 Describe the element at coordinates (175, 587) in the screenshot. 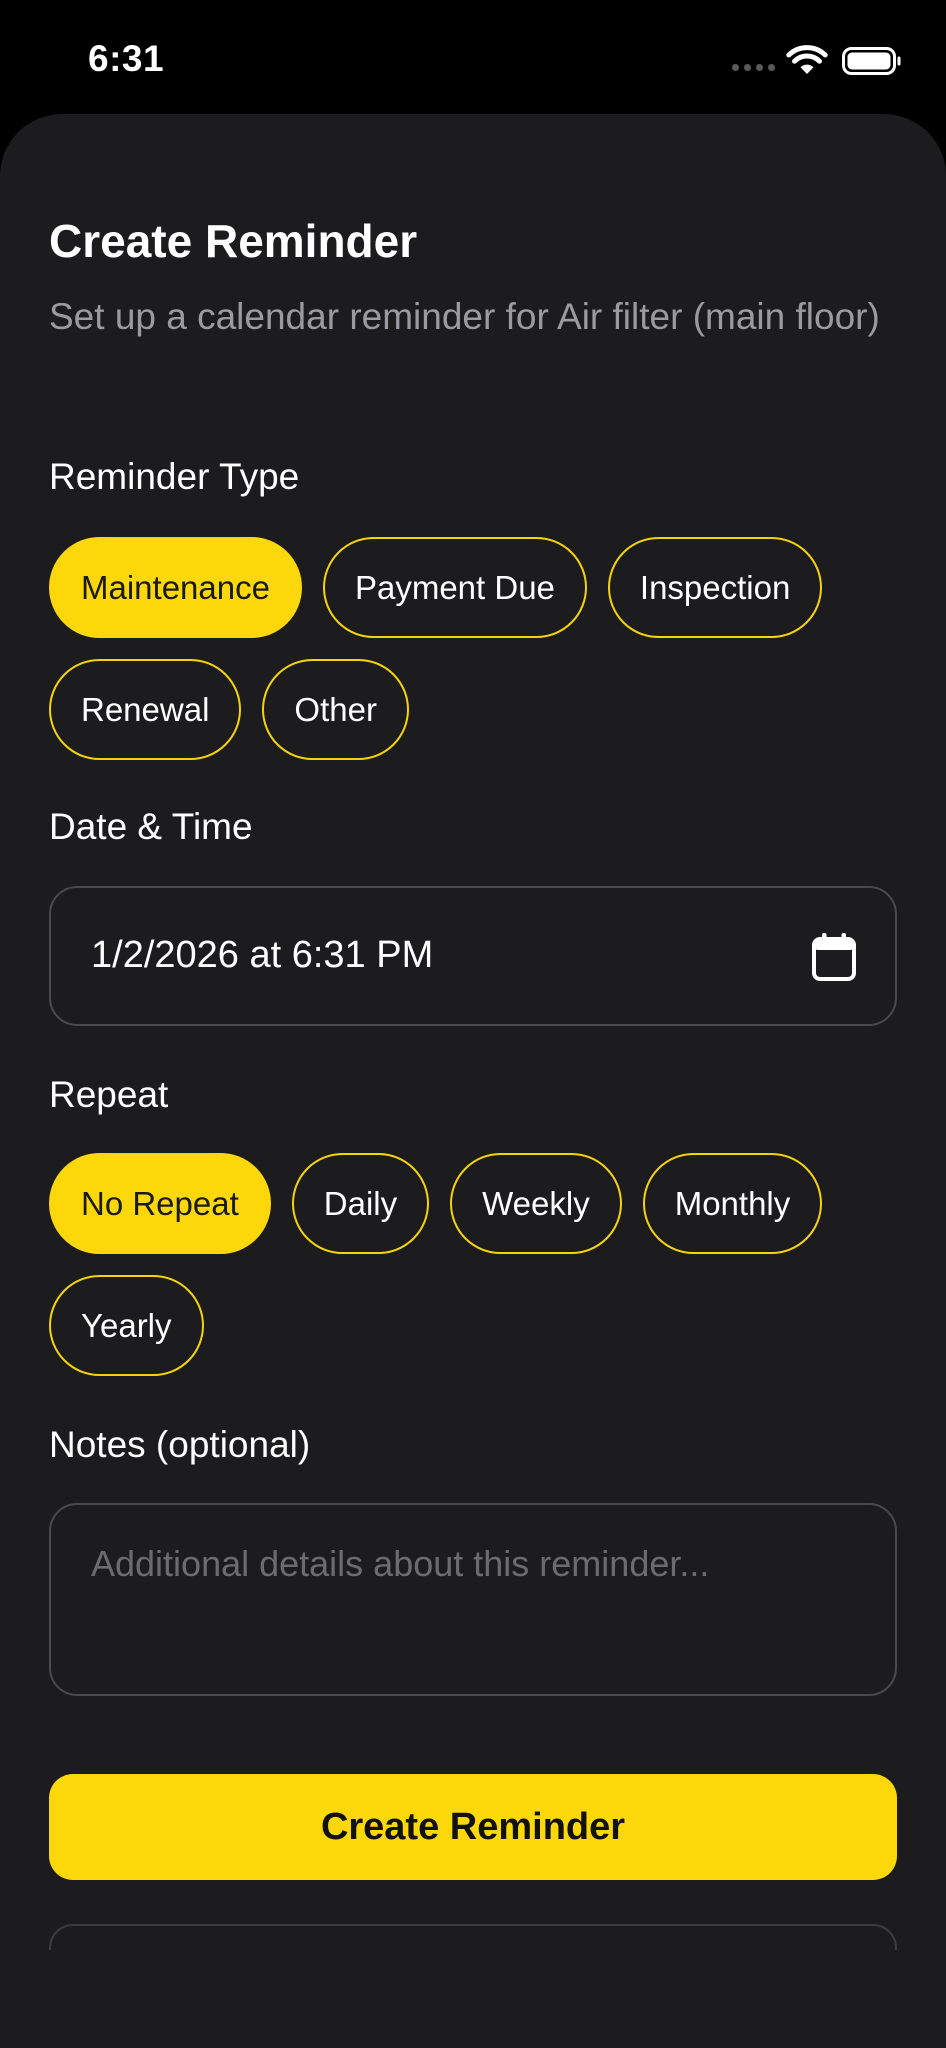

I see `reminder-type-chip-maintenance: Maintenance` at that location.